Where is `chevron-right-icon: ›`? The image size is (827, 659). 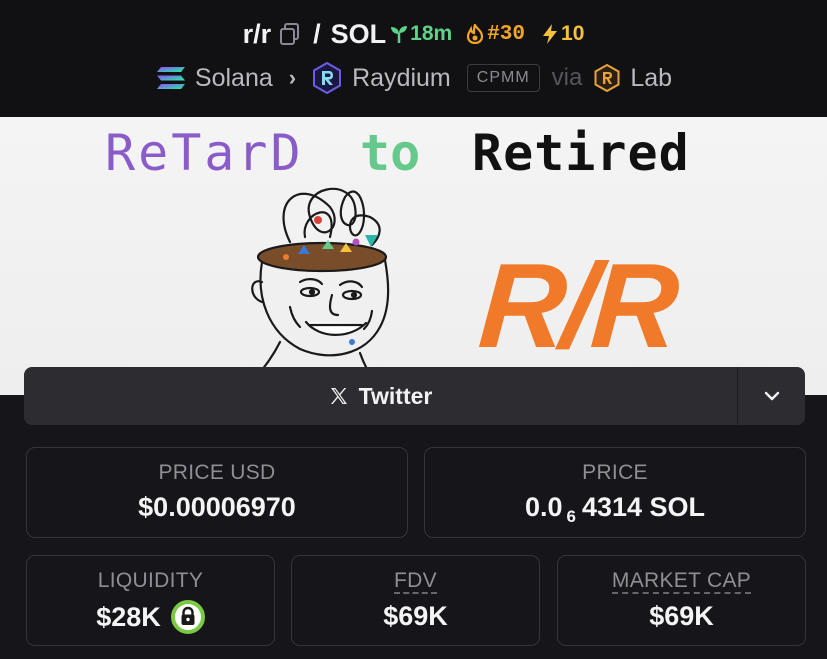
chevron-right-icon: › is located at coordinates (292, 77).